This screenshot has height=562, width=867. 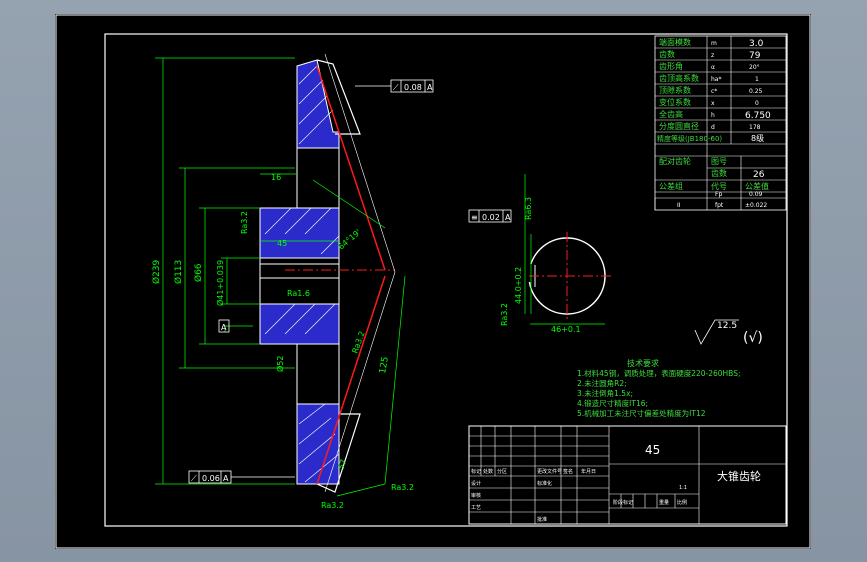 I want to click on svg-text: 精度等级(JB180-60), so click(x=689, y=138).